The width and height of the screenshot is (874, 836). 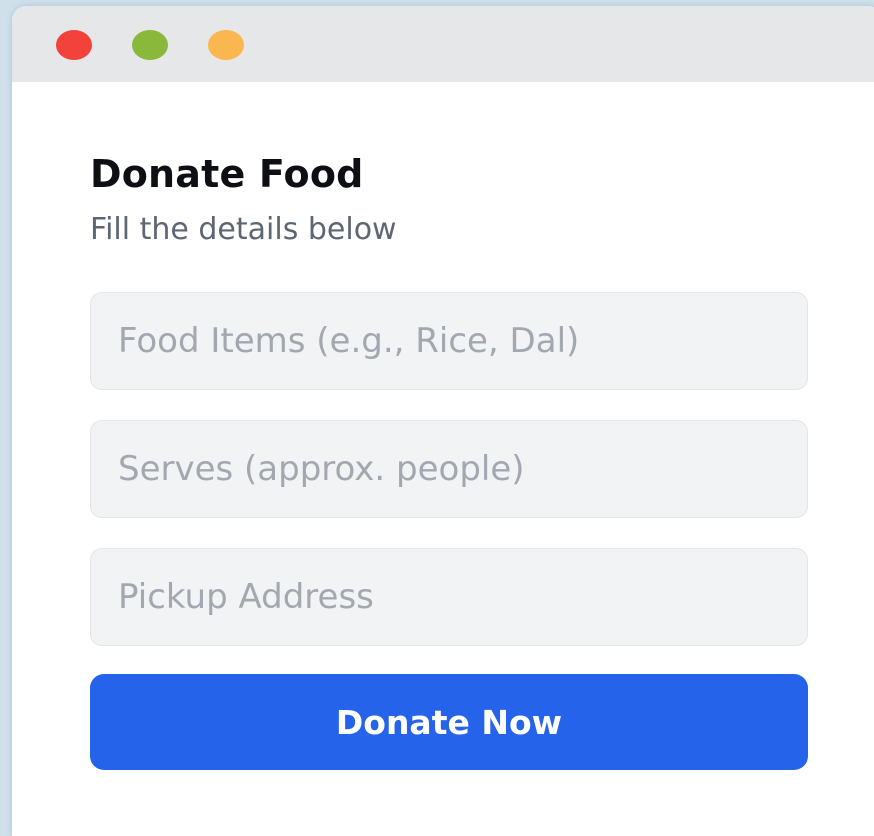 I want to click on form-title: Donate Food, so click(x=227, y=174).